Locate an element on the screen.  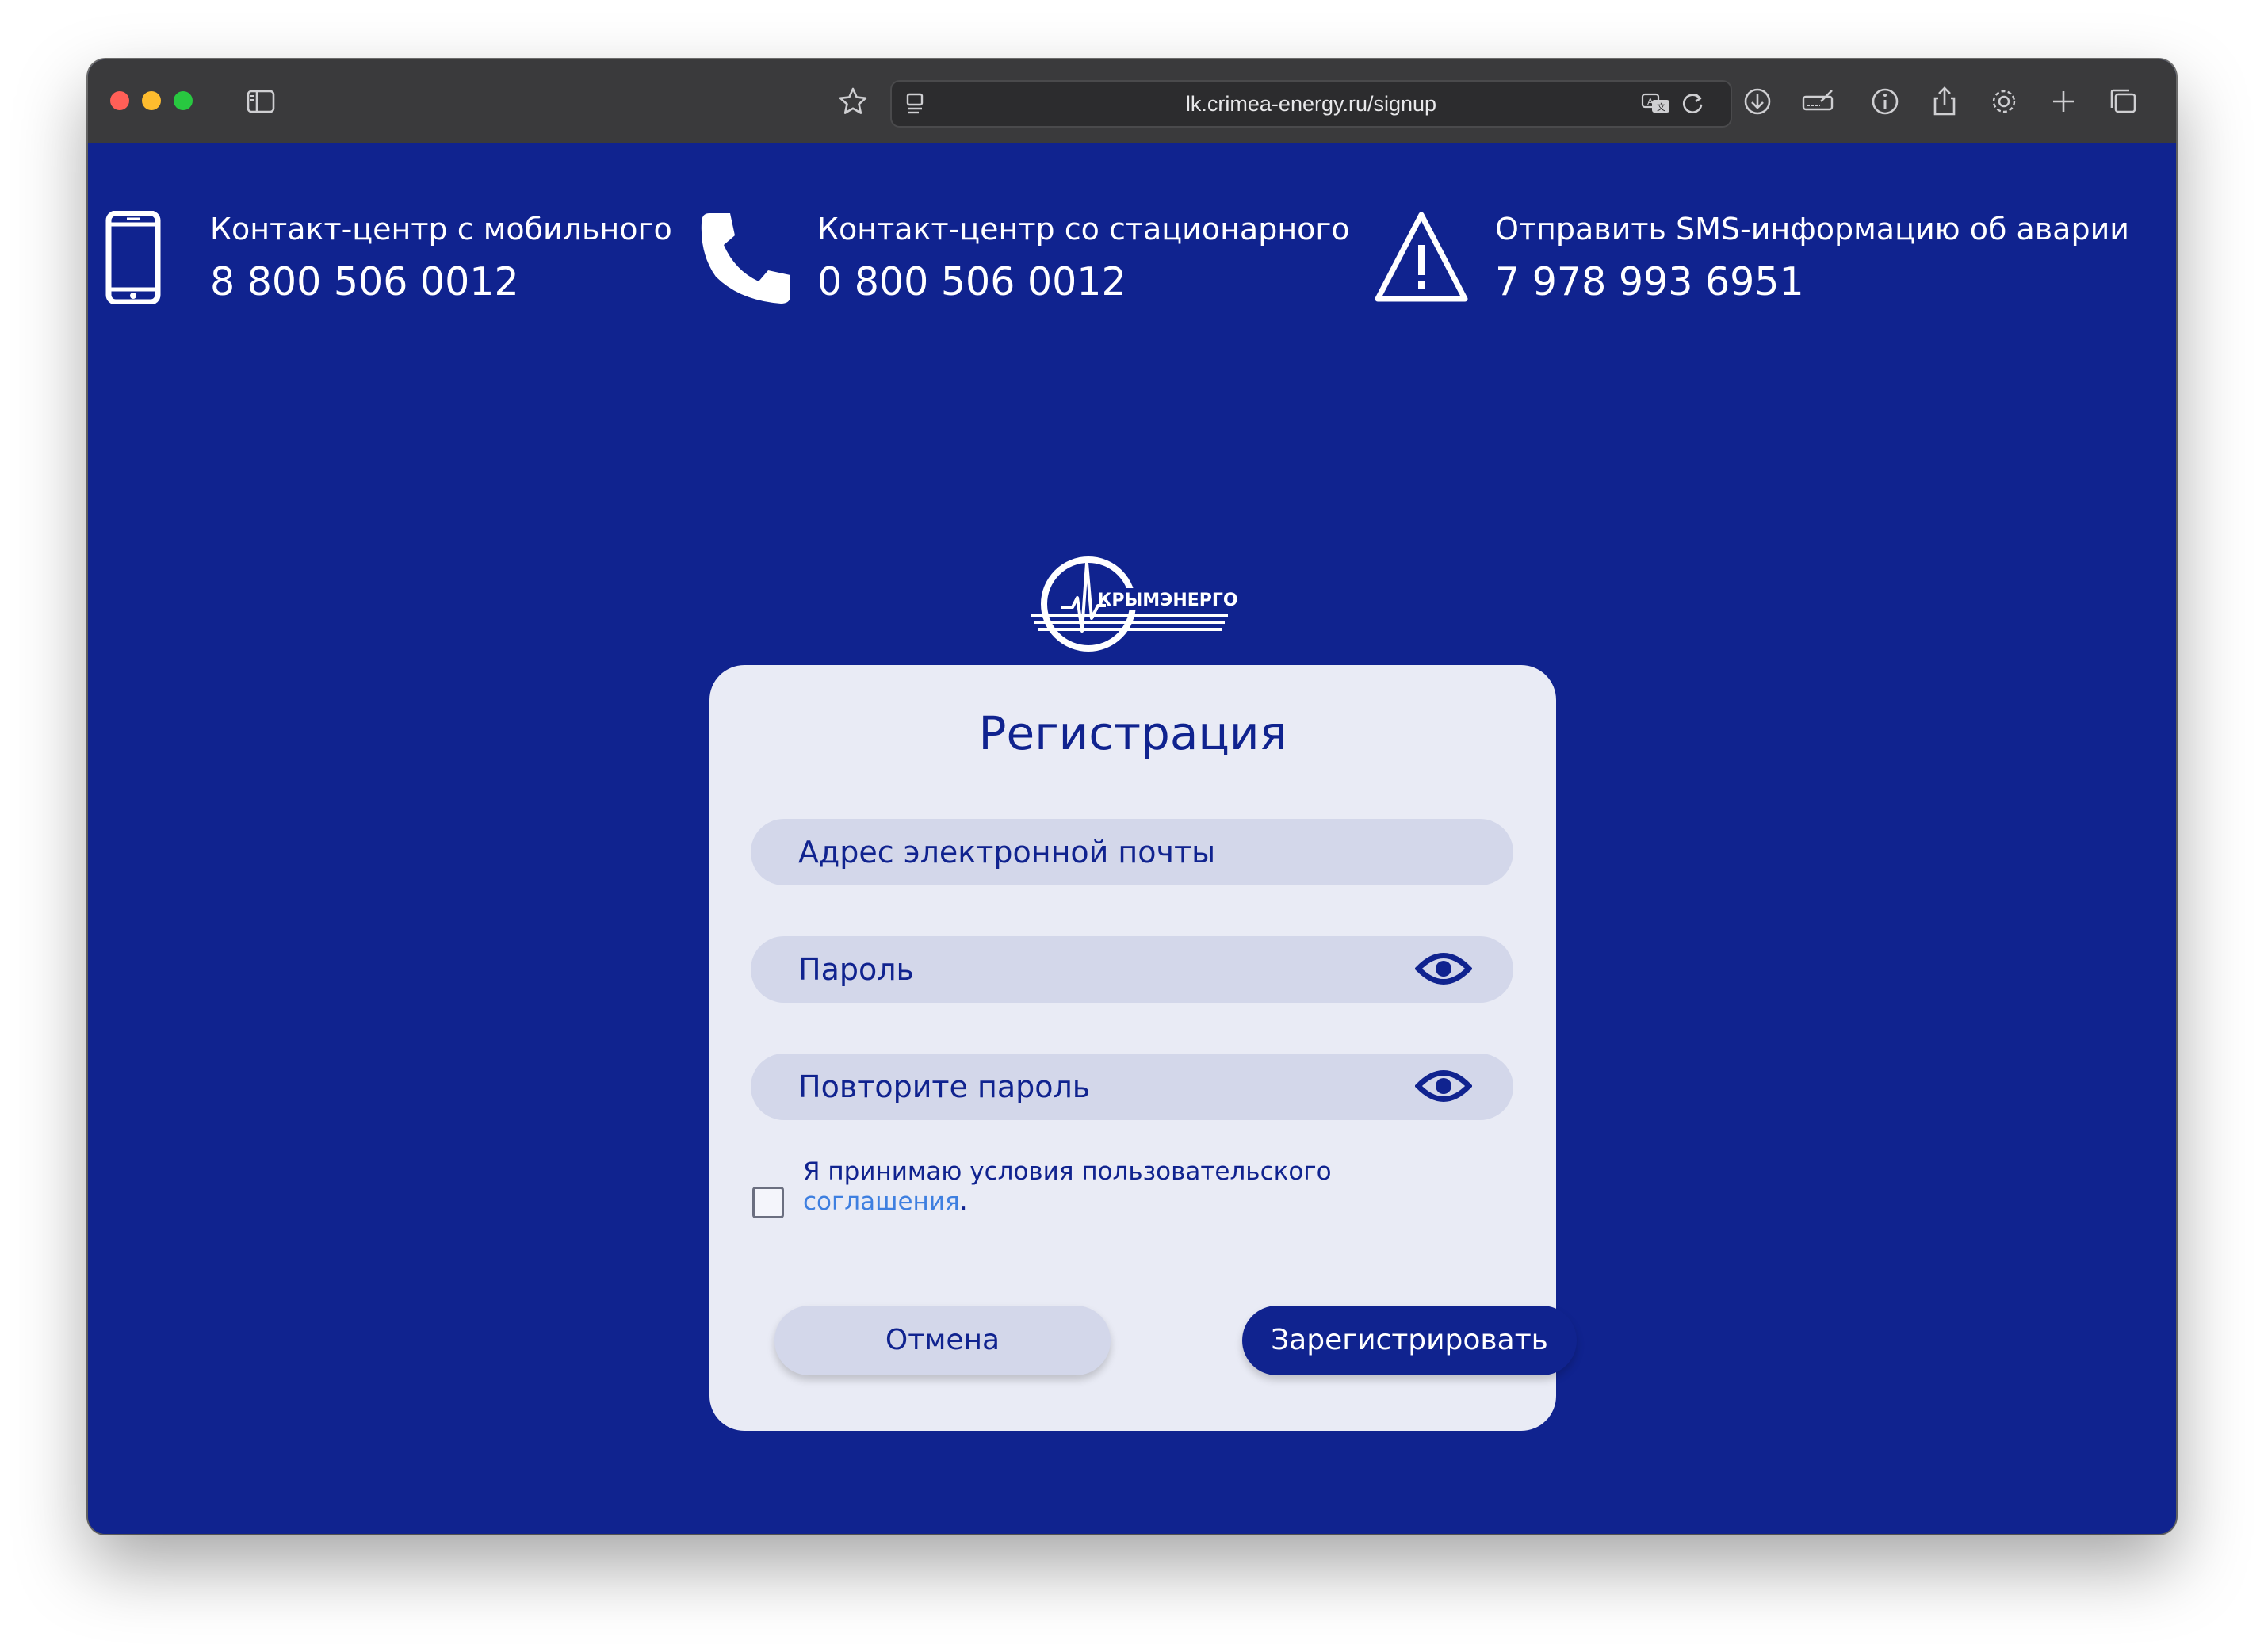
sidebar-icon is located at coordinates (260, 101).